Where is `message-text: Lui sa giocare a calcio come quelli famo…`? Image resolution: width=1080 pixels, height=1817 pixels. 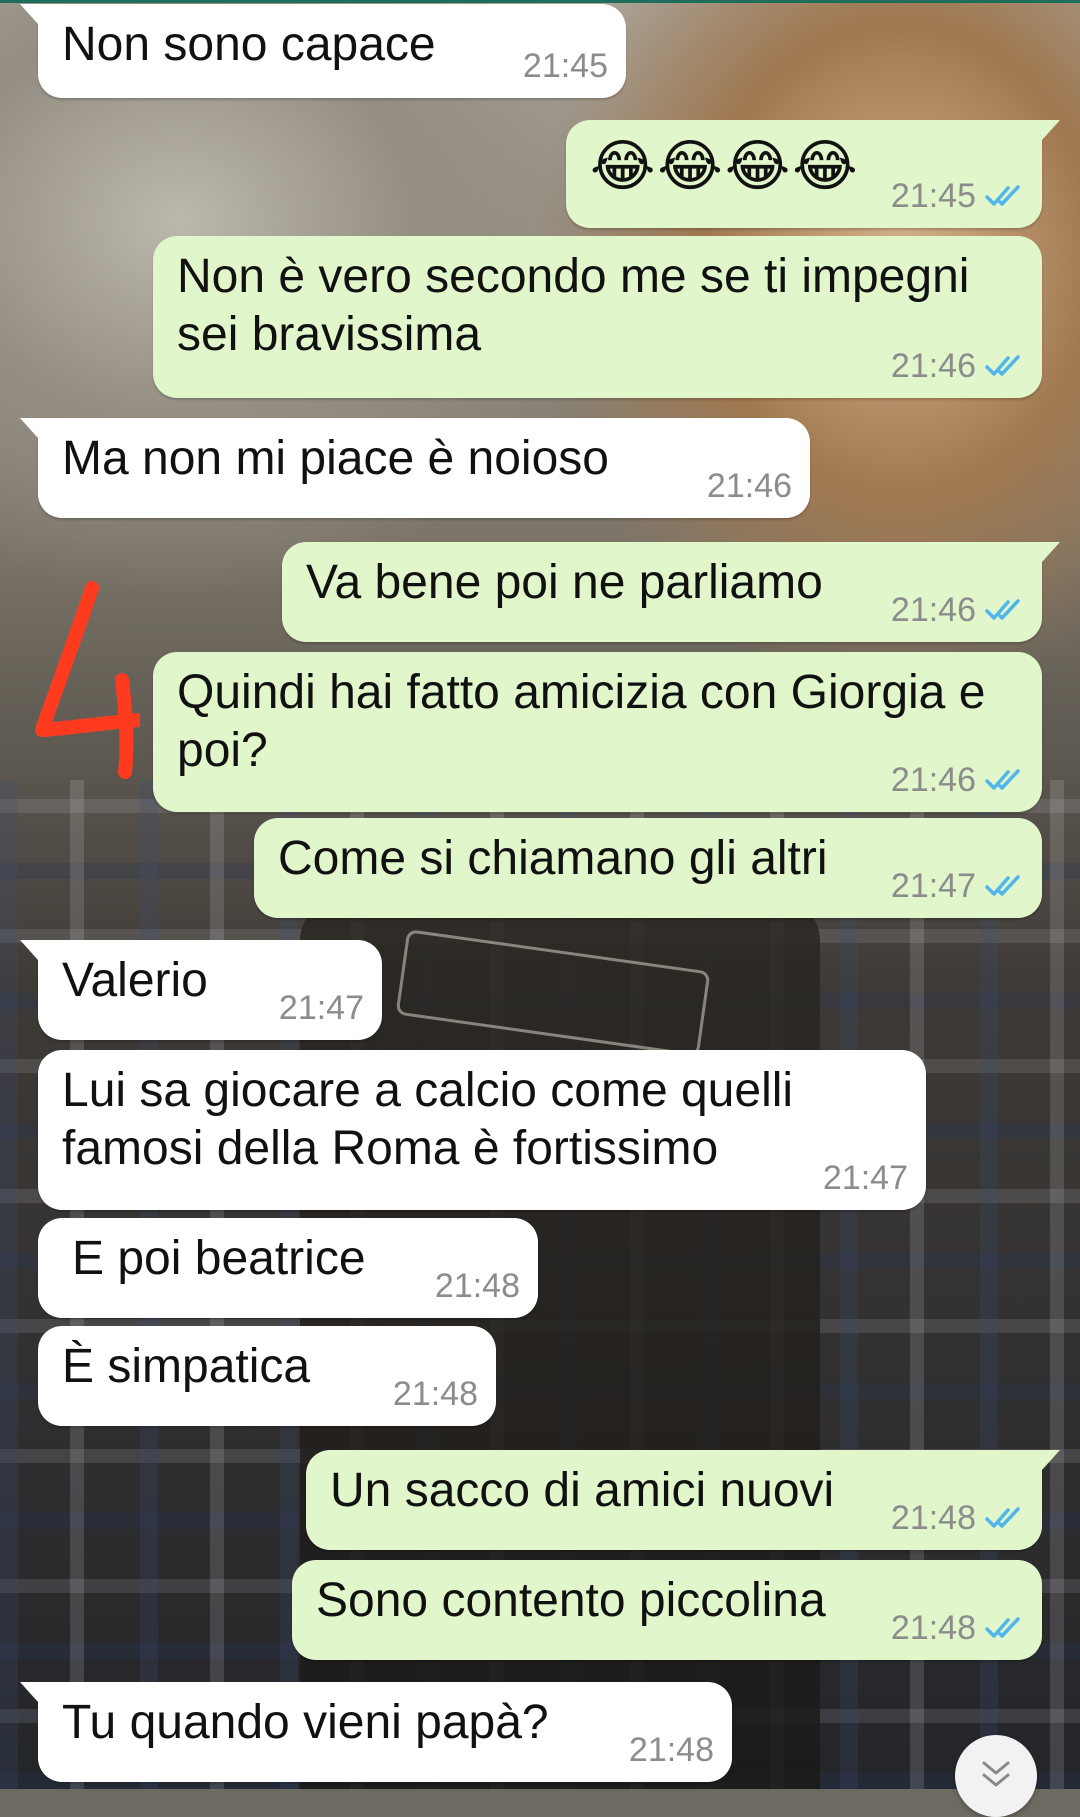 message-text: Lui sa giocare a calcio come quelli famo… is located at coordinates (428, 1119).